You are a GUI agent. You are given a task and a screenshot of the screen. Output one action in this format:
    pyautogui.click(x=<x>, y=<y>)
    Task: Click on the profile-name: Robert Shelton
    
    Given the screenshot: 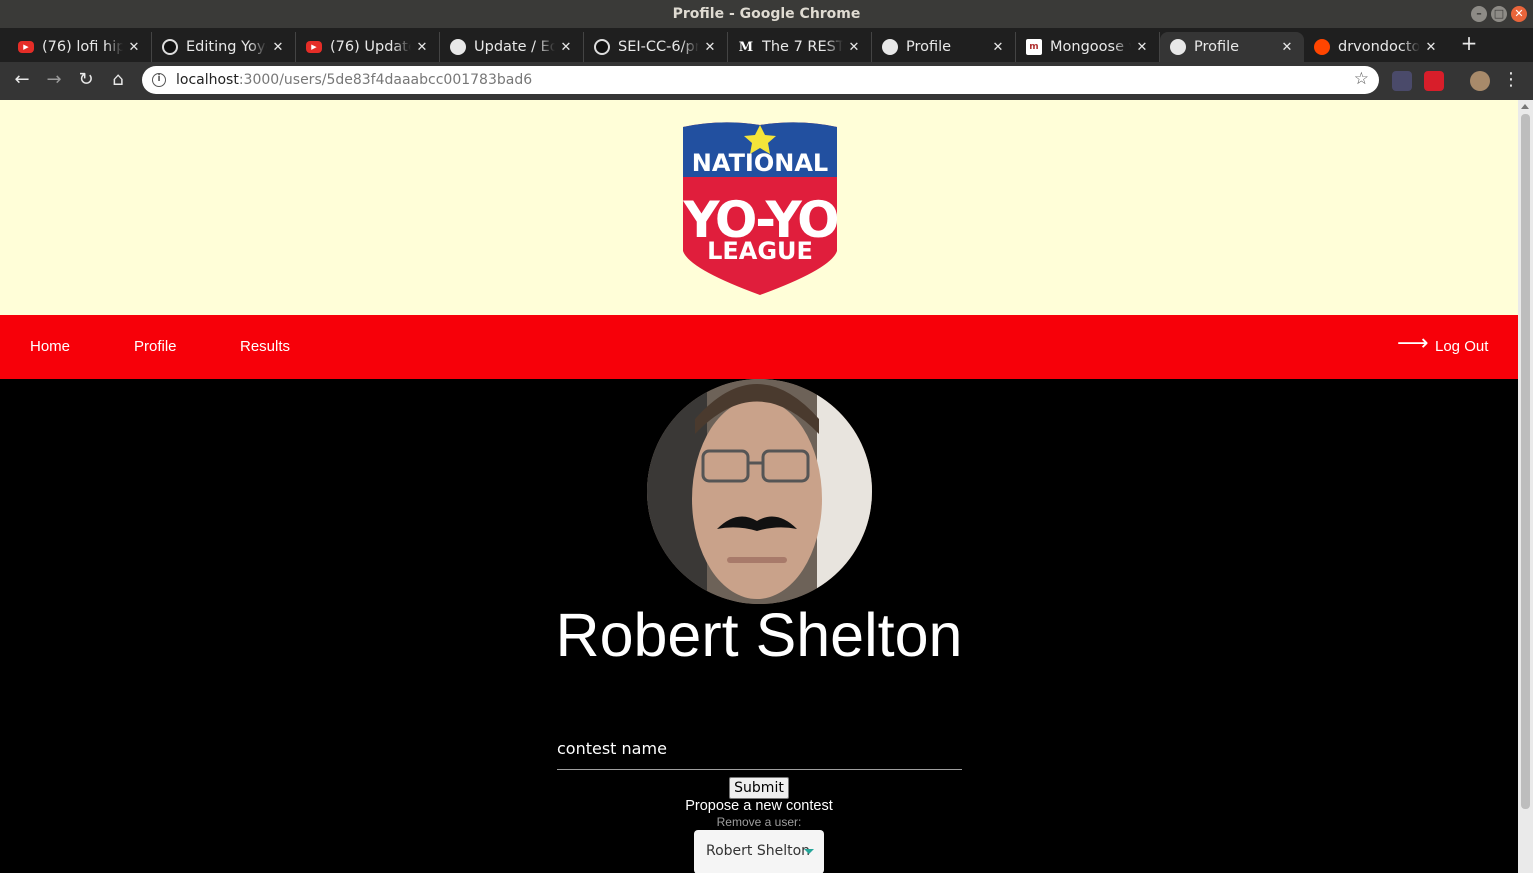 What is the action you would take?
    pyautogui.click(x=759, y=635)
    